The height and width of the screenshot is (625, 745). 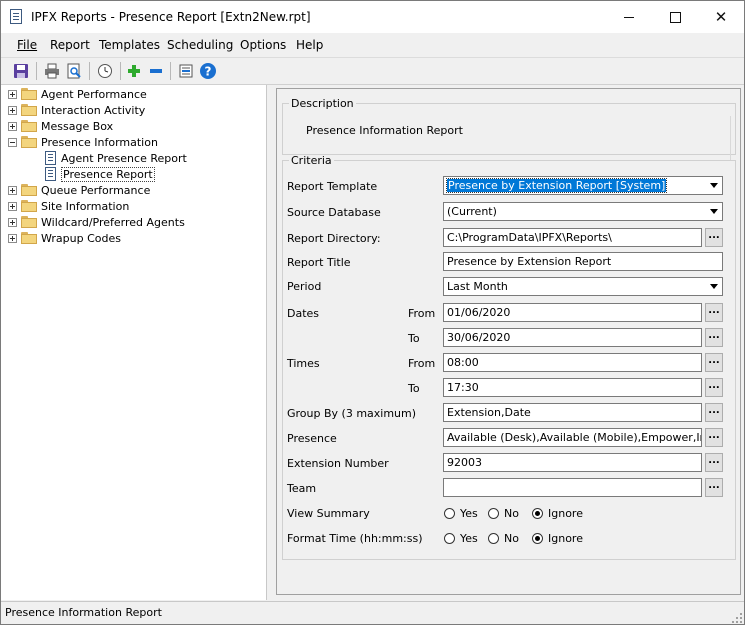 What do you see at coordinates (77, 126) in the screenshot?
I see `tree-item-label: Message Box` at bounding box center [77, 126].